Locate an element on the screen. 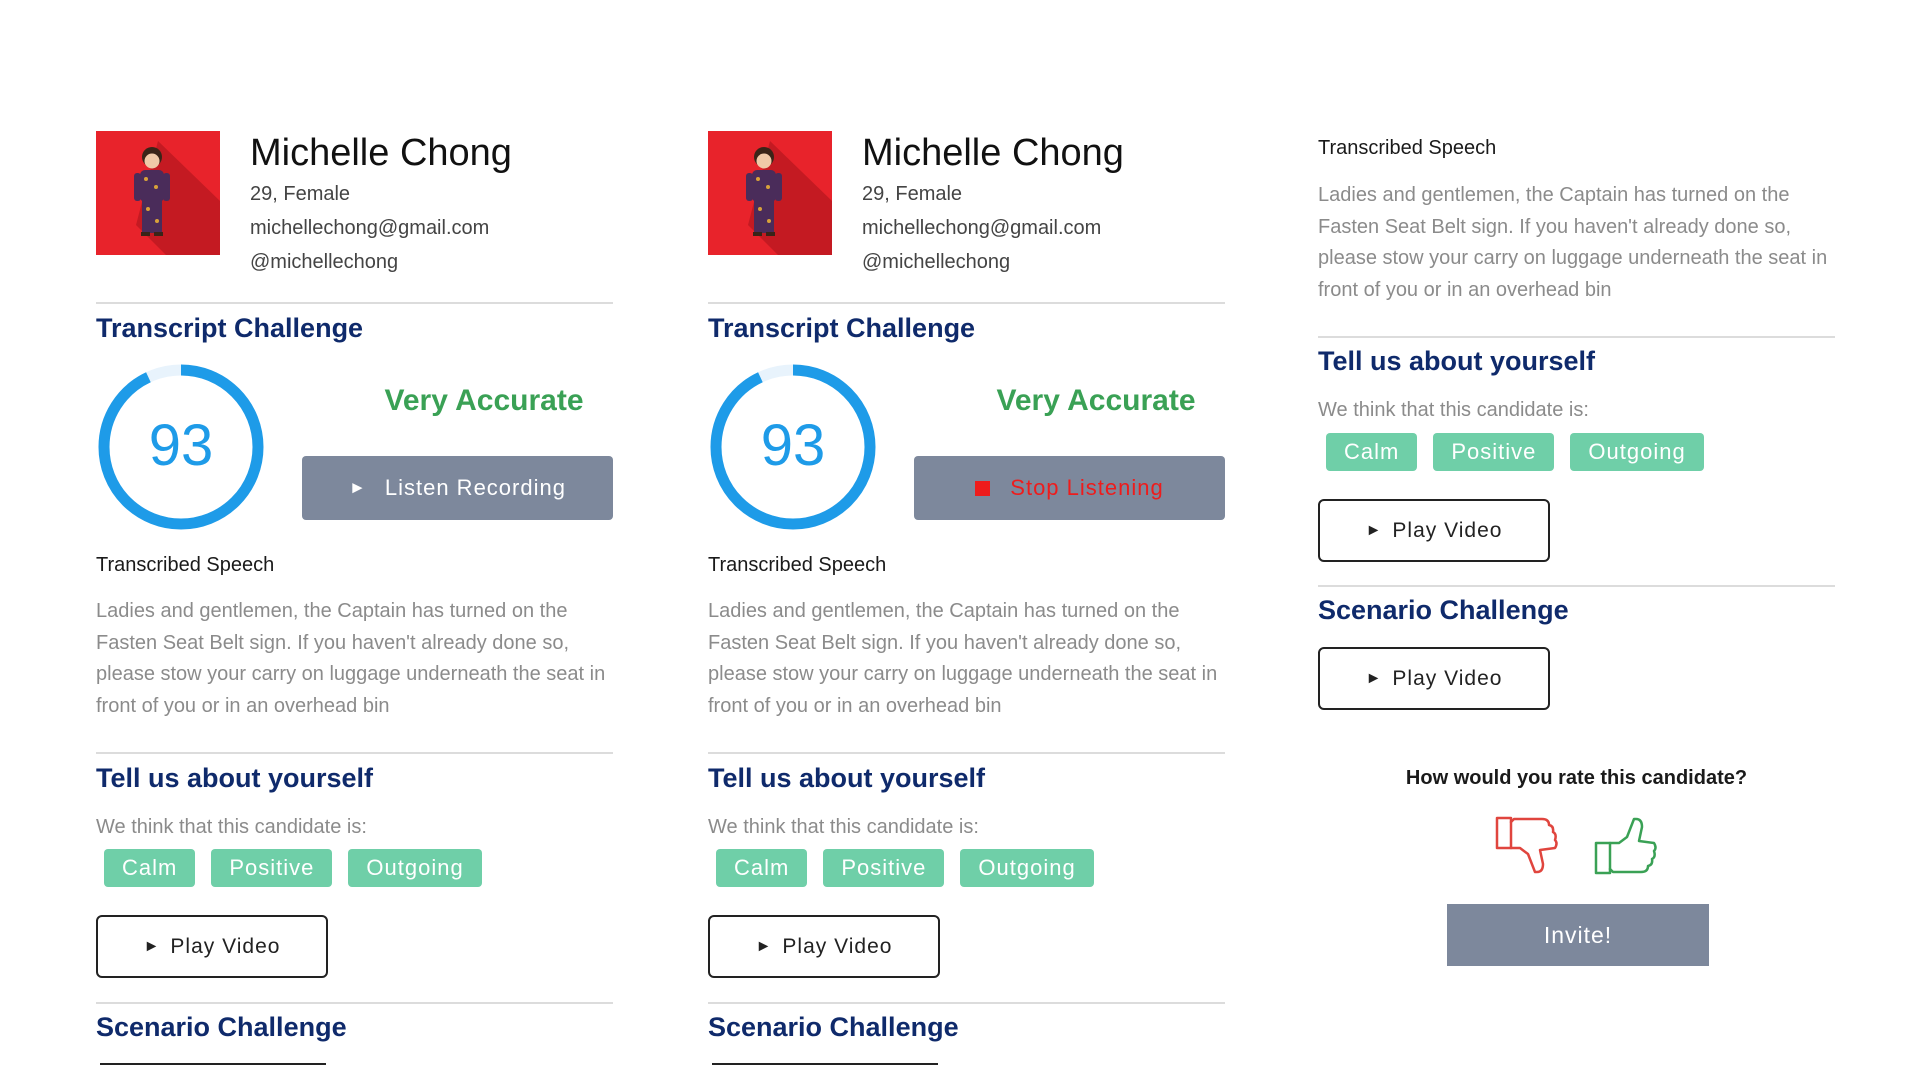  thumbs-down-icon is located at coordinates (1528, 846).